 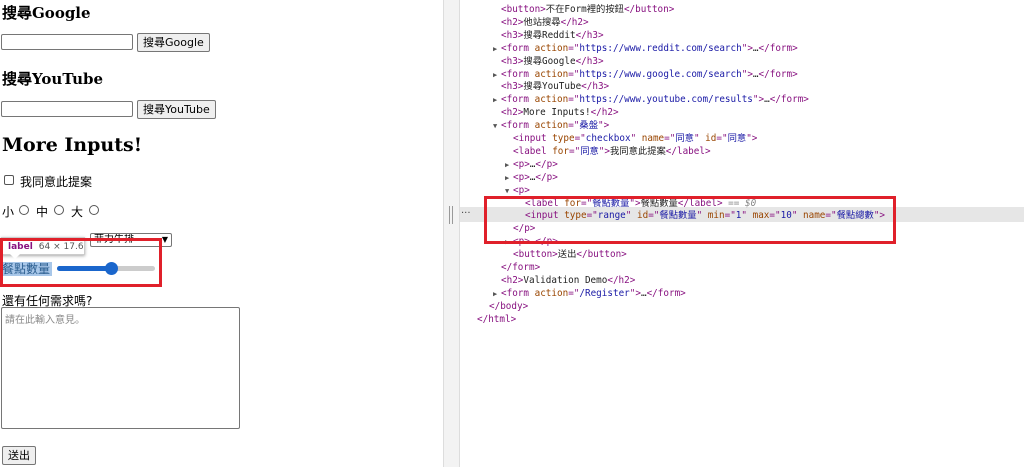 What do you see at coordinates (466, 213) in the screenshot?
I see `more-options-icon: ···` at bounding box center [466, 213].